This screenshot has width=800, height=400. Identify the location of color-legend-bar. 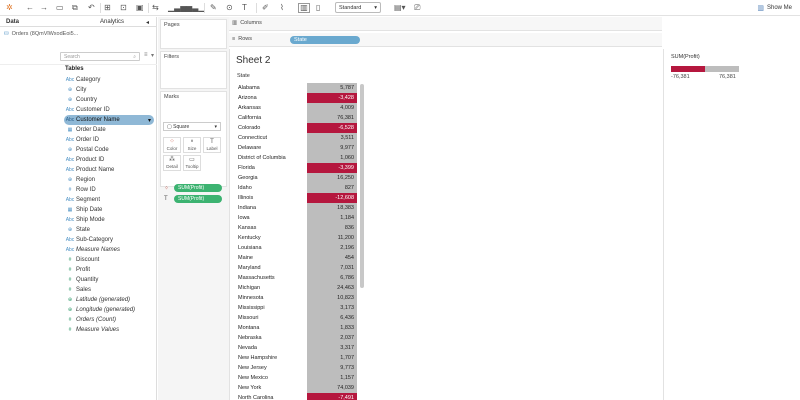
(705, 69).